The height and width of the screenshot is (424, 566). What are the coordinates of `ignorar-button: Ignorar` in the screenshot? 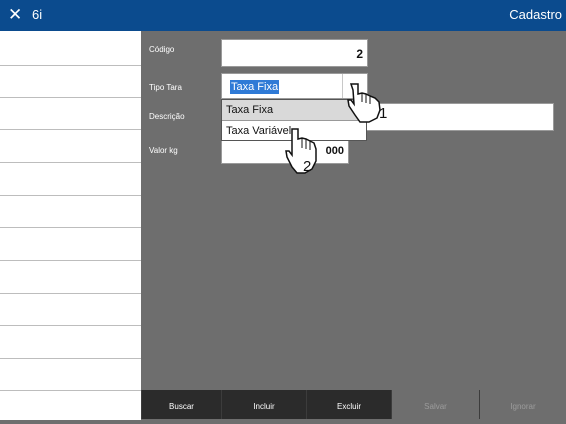 It's located at (522, 404).